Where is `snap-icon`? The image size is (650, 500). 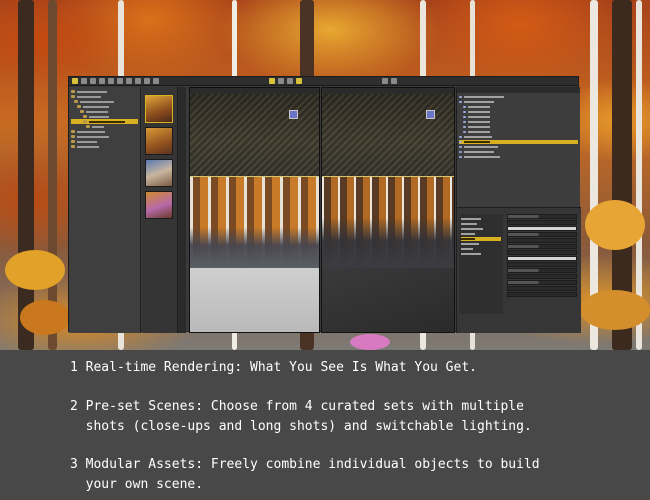 snap-icon is located at coordinates (299, 81).